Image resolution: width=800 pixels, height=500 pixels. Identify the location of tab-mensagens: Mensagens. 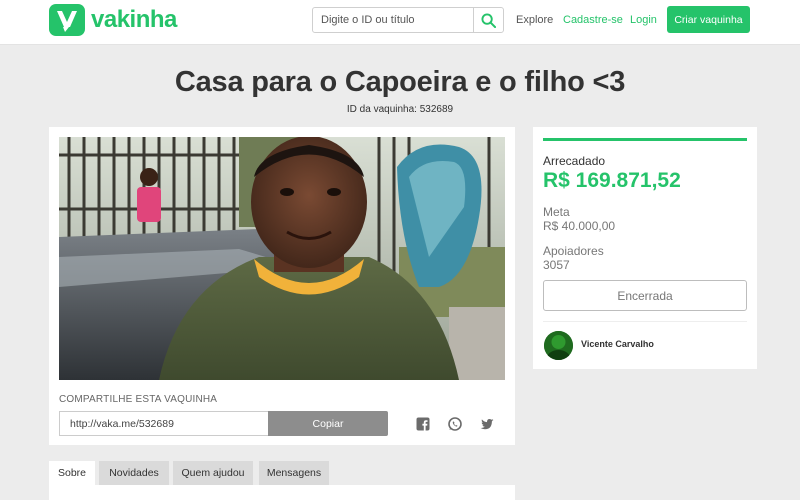
(294, 473).